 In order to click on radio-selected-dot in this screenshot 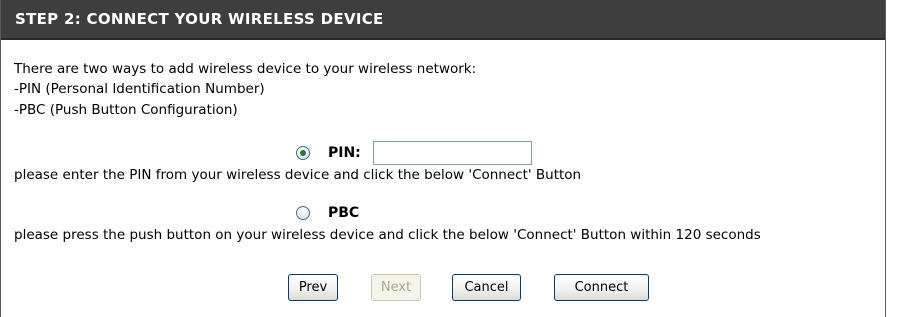, I will do `click(303, 153)`.